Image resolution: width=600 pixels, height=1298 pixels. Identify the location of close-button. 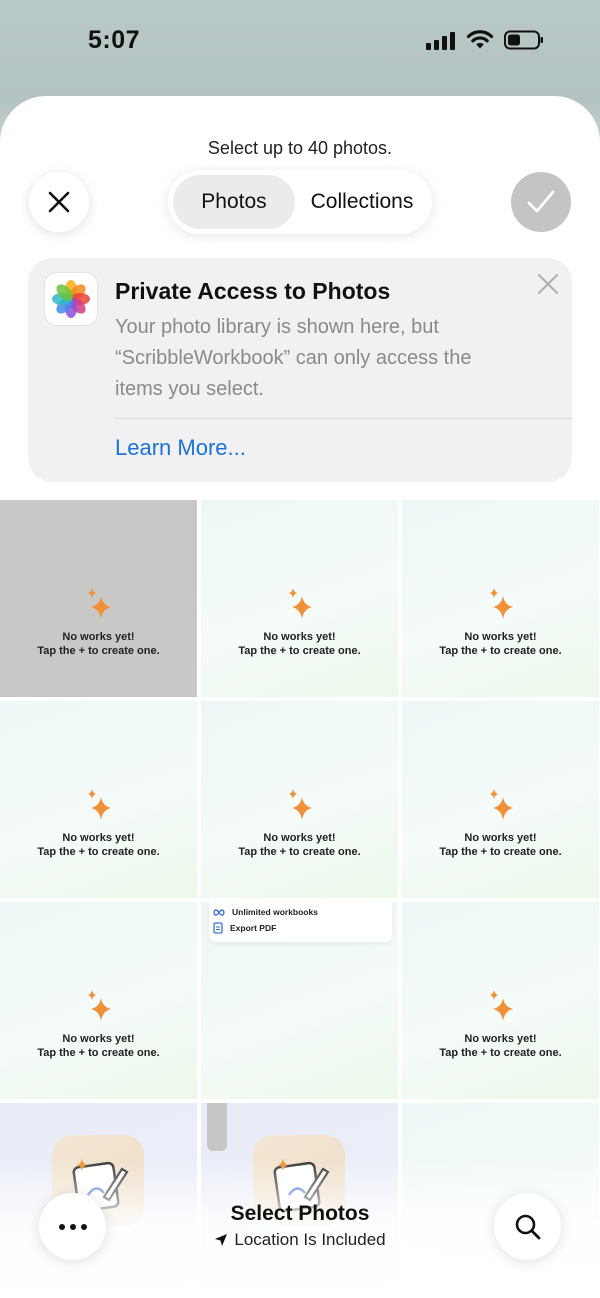
(59, 202).